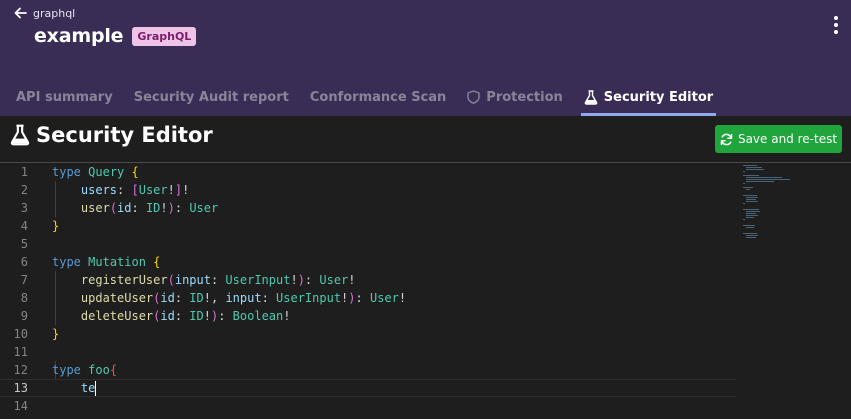 Image resolution: width=851 pixels, height=419 pixels. What do you see at coordinates (368, 417) in the screenshot?
I see `code-line: 15` at bounding box center [368, 417].